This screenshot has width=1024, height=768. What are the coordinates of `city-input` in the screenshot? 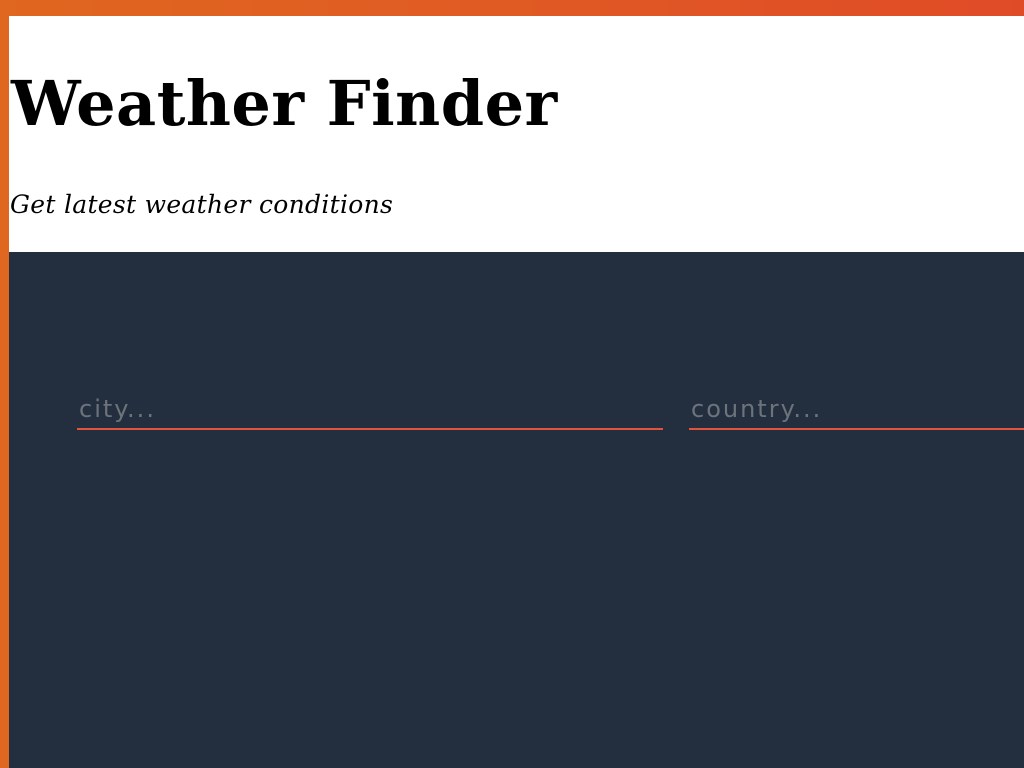 It's located at (370, 408).